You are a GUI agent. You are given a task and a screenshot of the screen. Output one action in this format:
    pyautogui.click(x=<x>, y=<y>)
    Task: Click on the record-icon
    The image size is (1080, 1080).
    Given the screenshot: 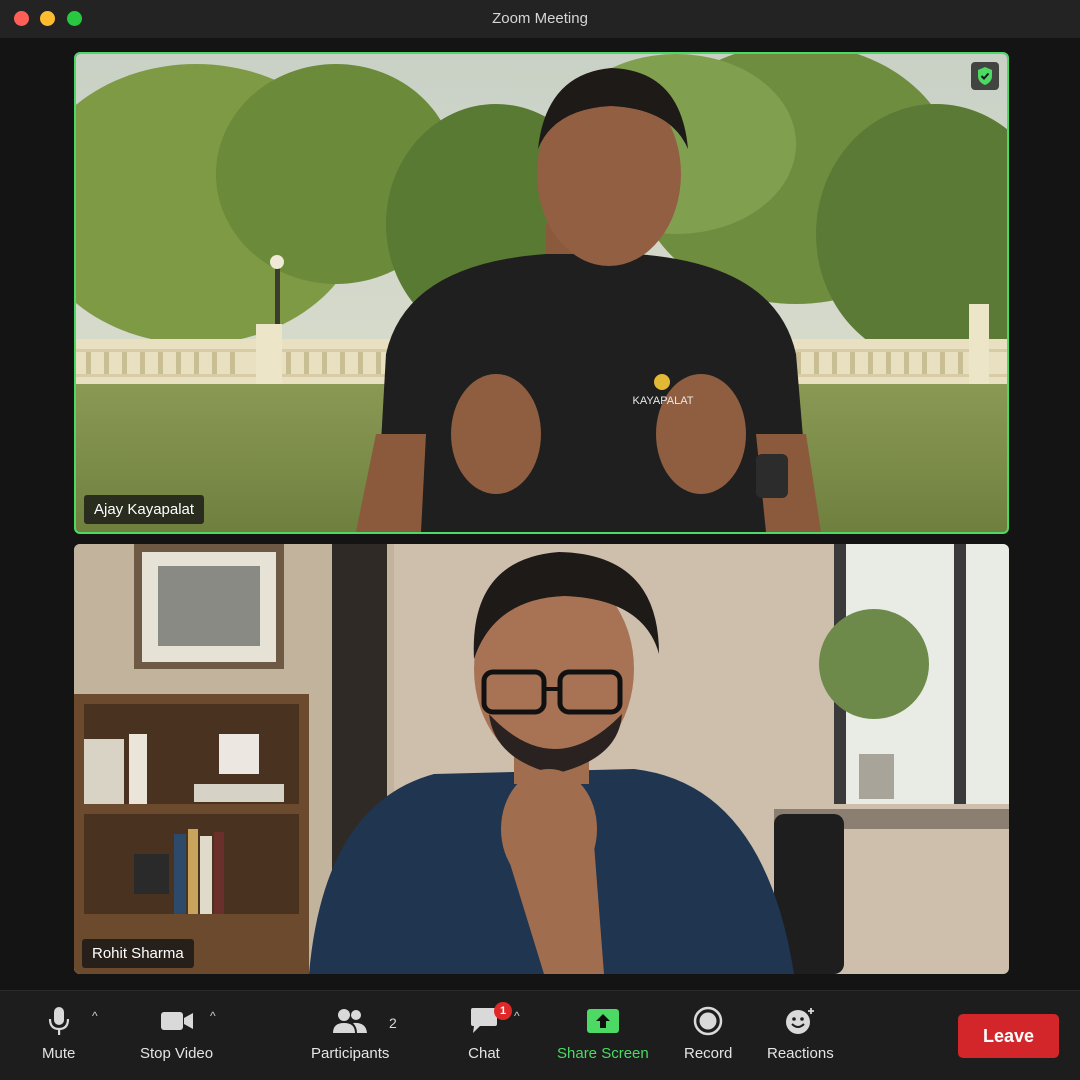 What is the action you would take?
    pyautogui.click(x=708, y=1021)
    